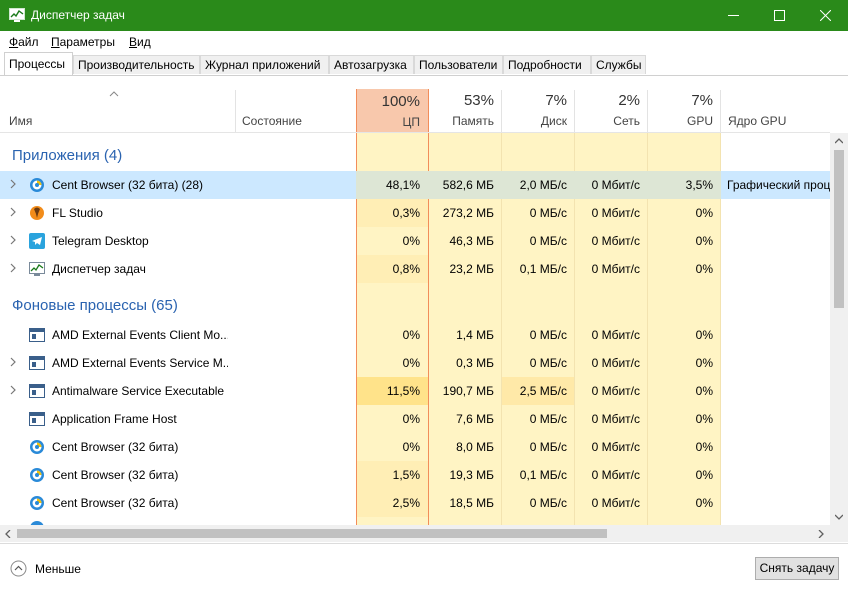 The width and height of the screenshot is (848, 594). What do you see at coordinates (471, 269) in the screenshot?
I see `memory-value: 23,2 МБ` at bounding box center [471, 269].